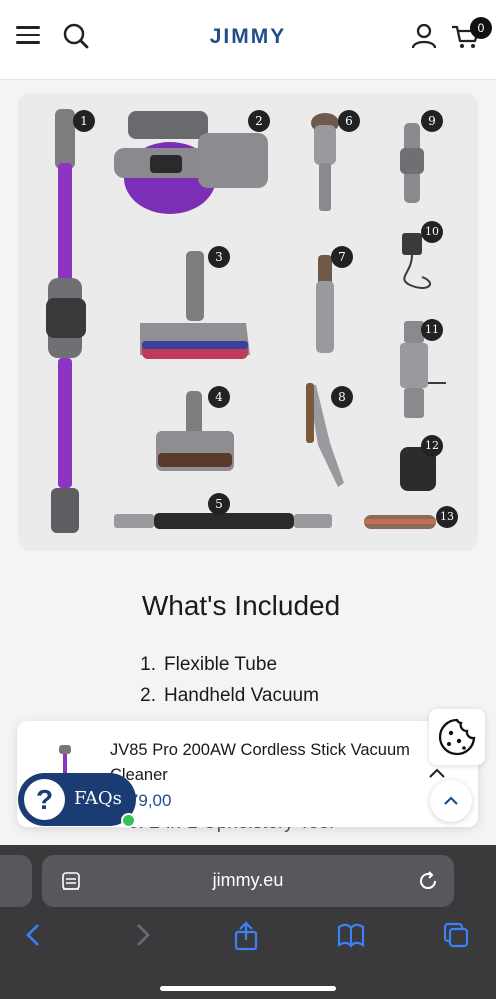  What do you see at coordinates (447, 517) in the screenshot?
I see `part-number-13: 13` at bounding box center [447, 517].